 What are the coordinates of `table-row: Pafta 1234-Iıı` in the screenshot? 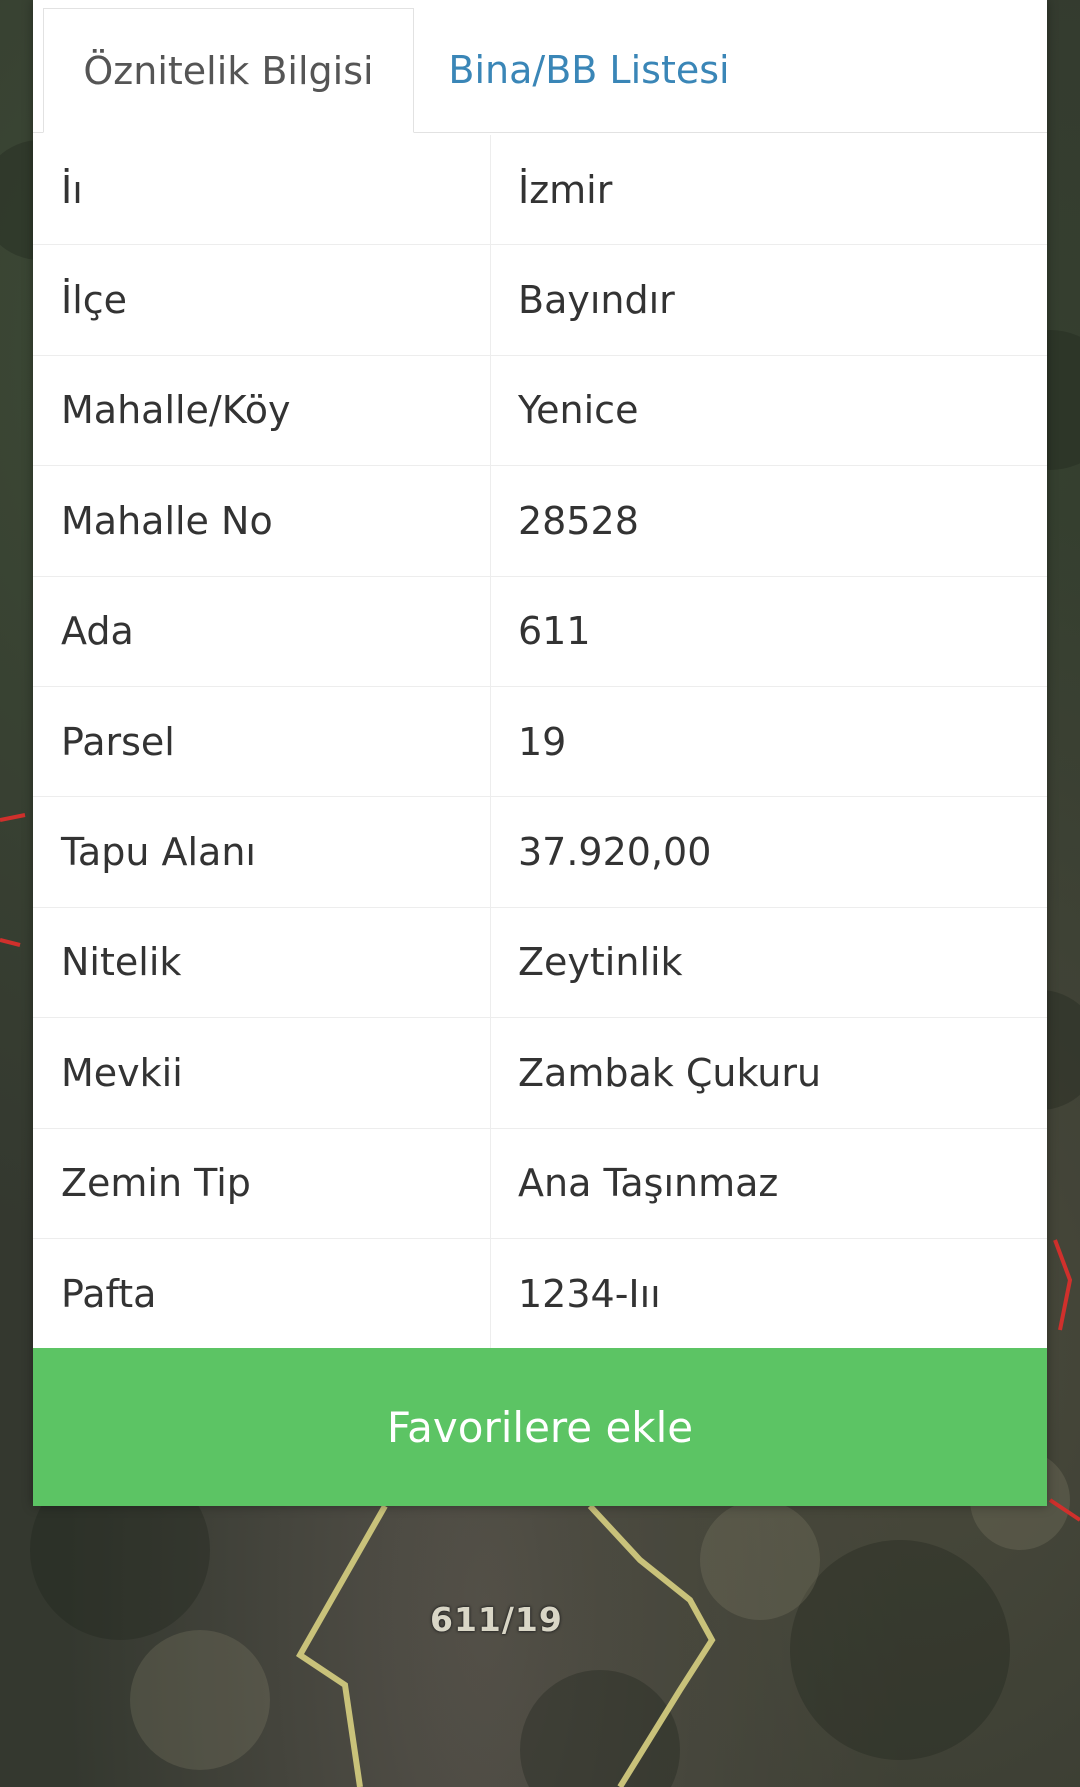 It's located at (540, 1294).